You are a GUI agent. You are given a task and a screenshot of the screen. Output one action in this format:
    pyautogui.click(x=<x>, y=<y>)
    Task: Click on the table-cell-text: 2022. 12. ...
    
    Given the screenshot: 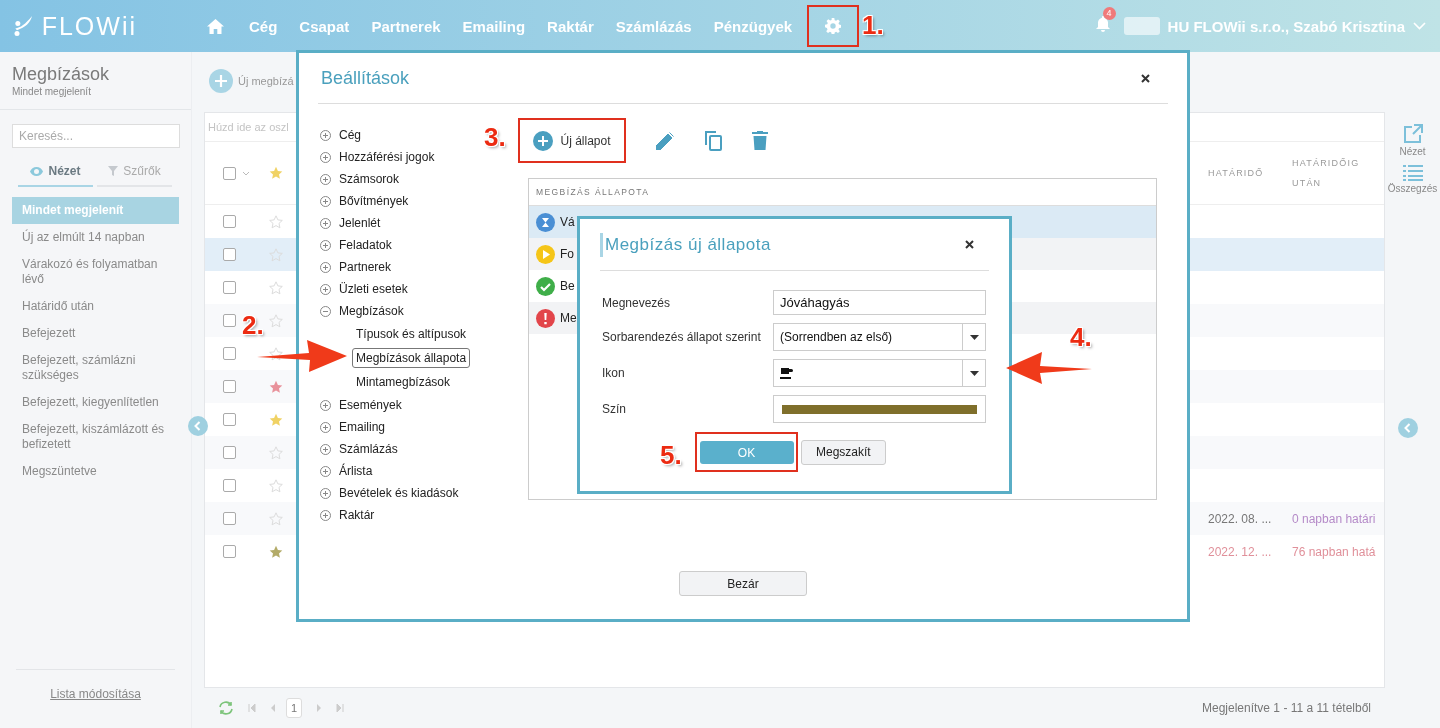 What is the action you would take?
    pyautogui.click(x=1240, y=551)
    